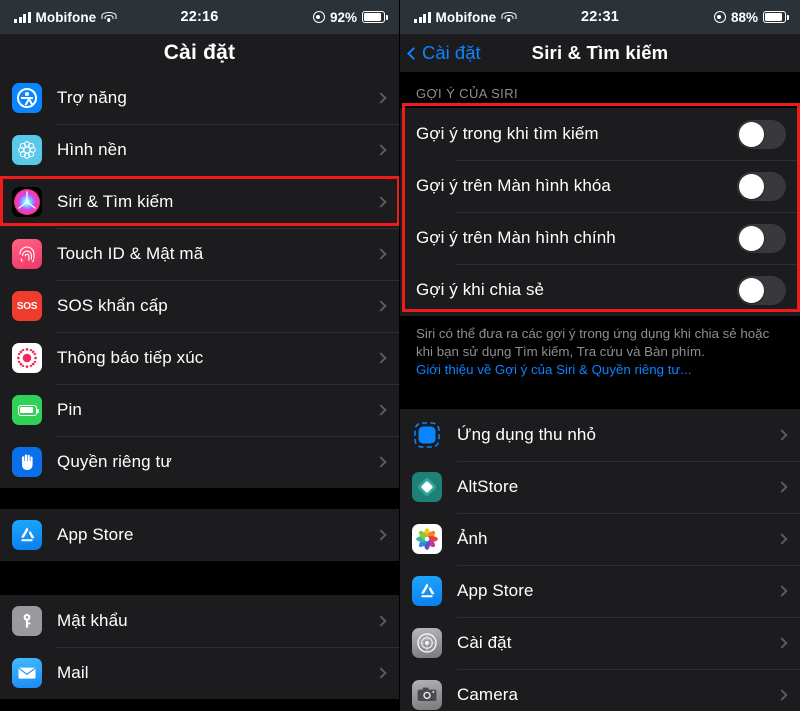 The height and width of the screenshot is (711, 800). What do you see at coordinates (600, 591) in the screenshot?
I see `app-row-app-store: App Store` at bounding box center [600, 591].